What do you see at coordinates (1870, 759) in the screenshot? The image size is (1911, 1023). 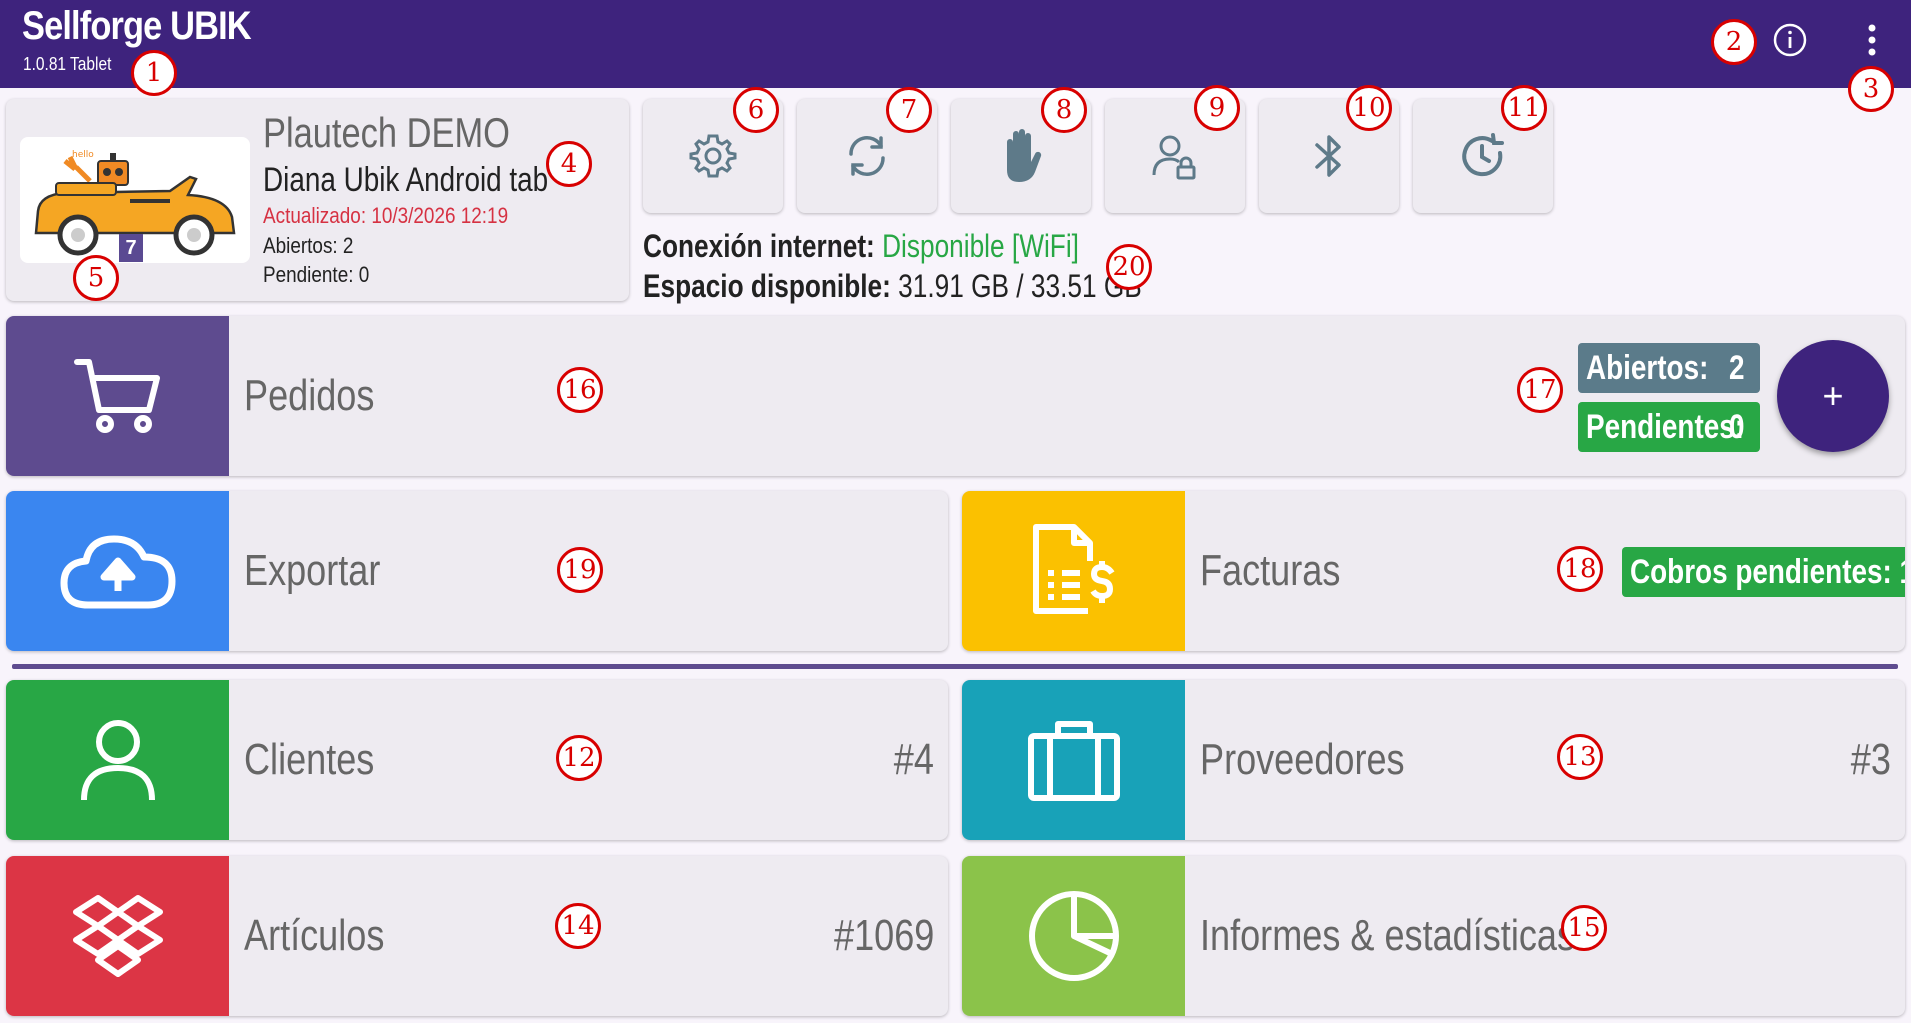 I see `proveedores-count: #3` at bounding box center [1870, 759].